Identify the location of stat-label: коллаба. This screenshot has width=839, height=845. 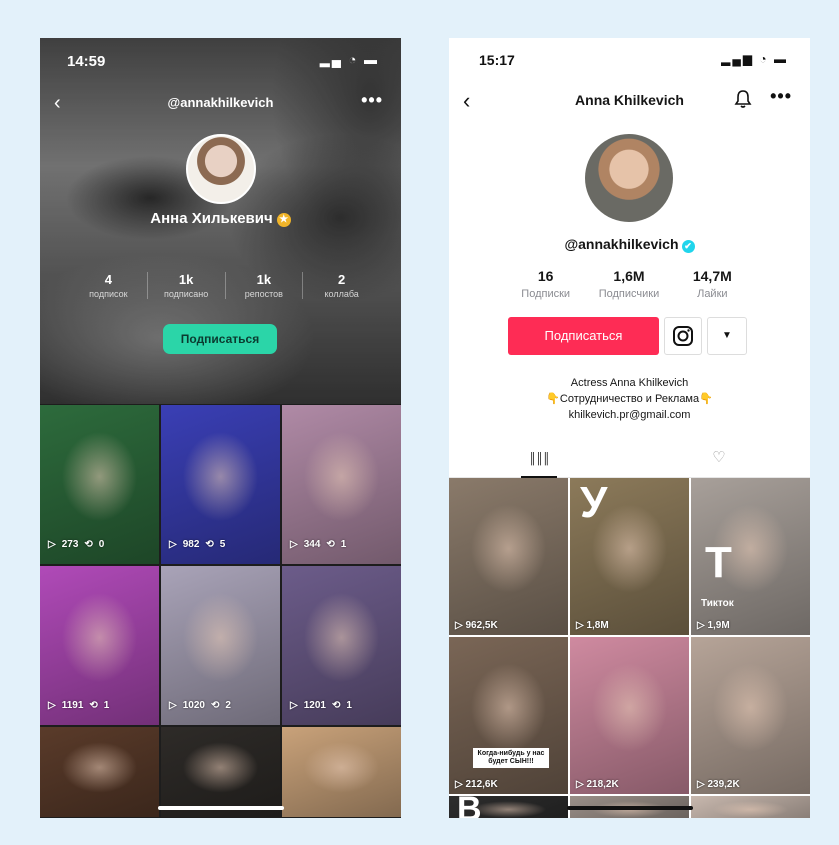
(341, 294).